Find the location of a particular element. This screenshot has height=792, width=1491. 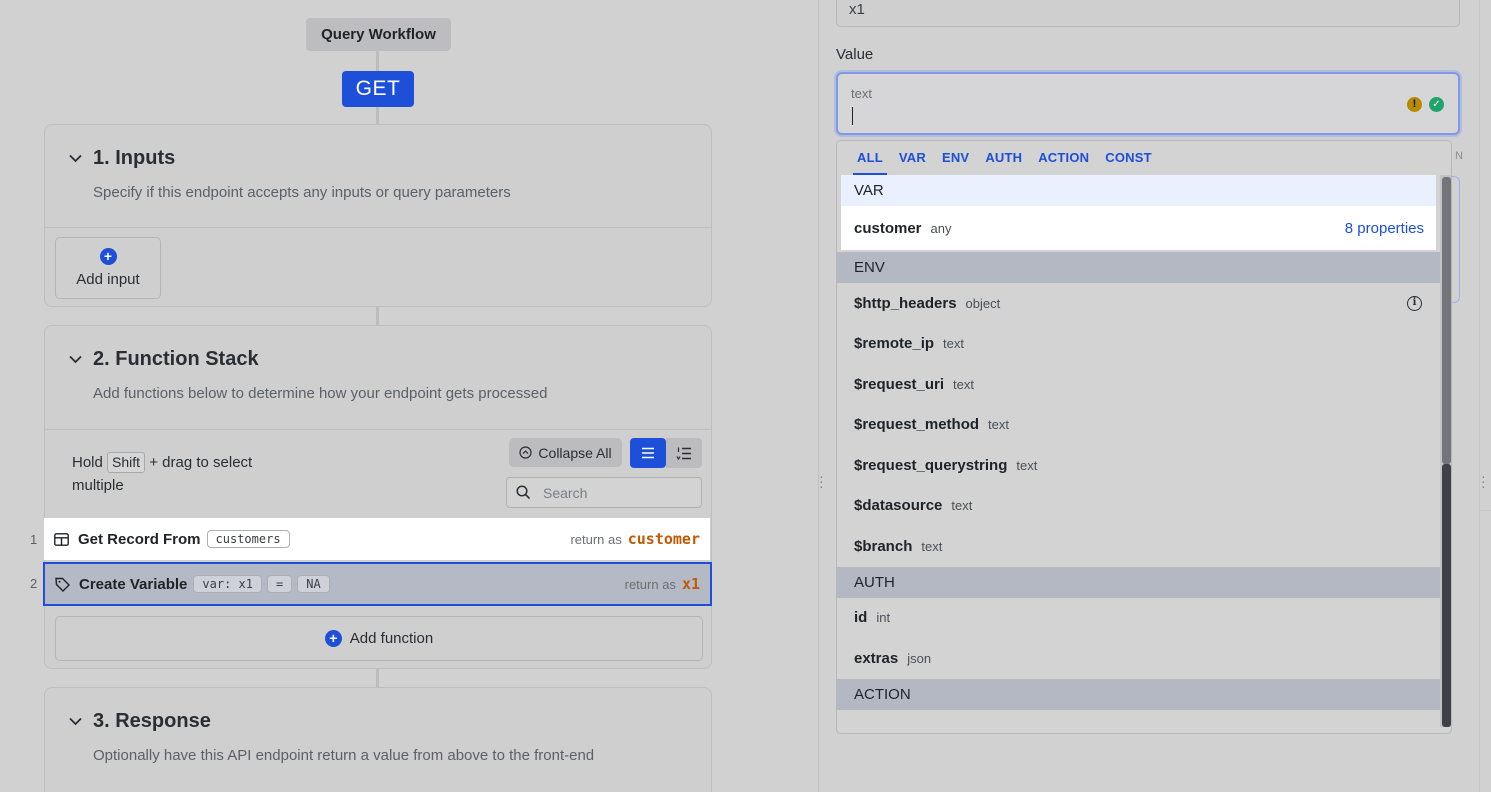

search-icon is located at coordinates (523, 492).